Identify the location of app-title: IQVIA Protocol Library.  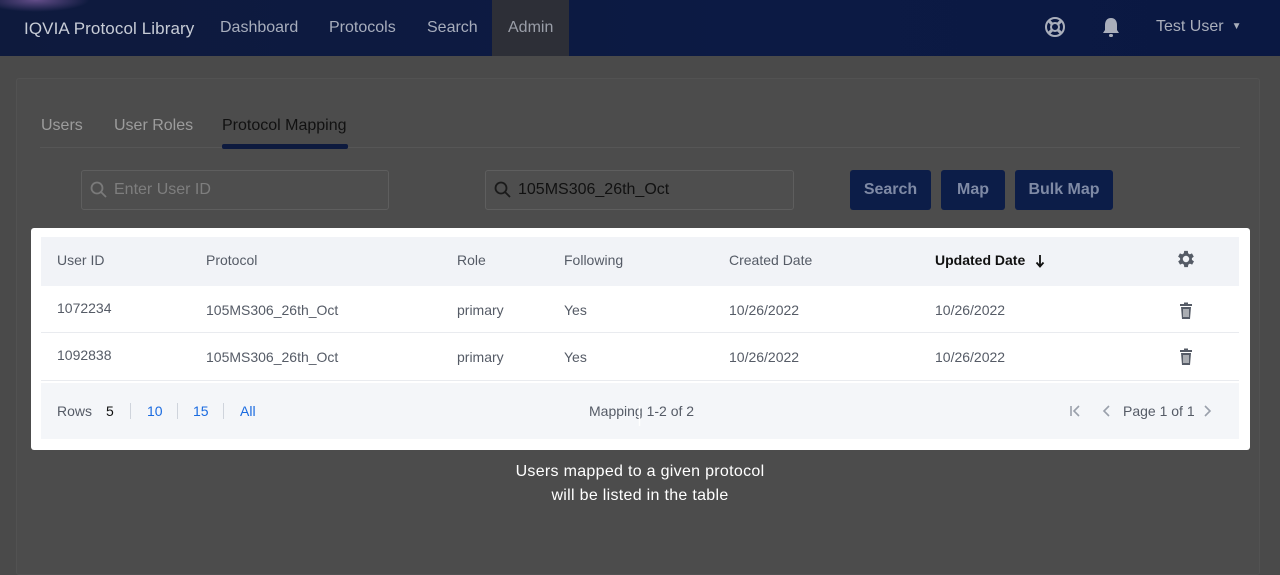
(109, 29).